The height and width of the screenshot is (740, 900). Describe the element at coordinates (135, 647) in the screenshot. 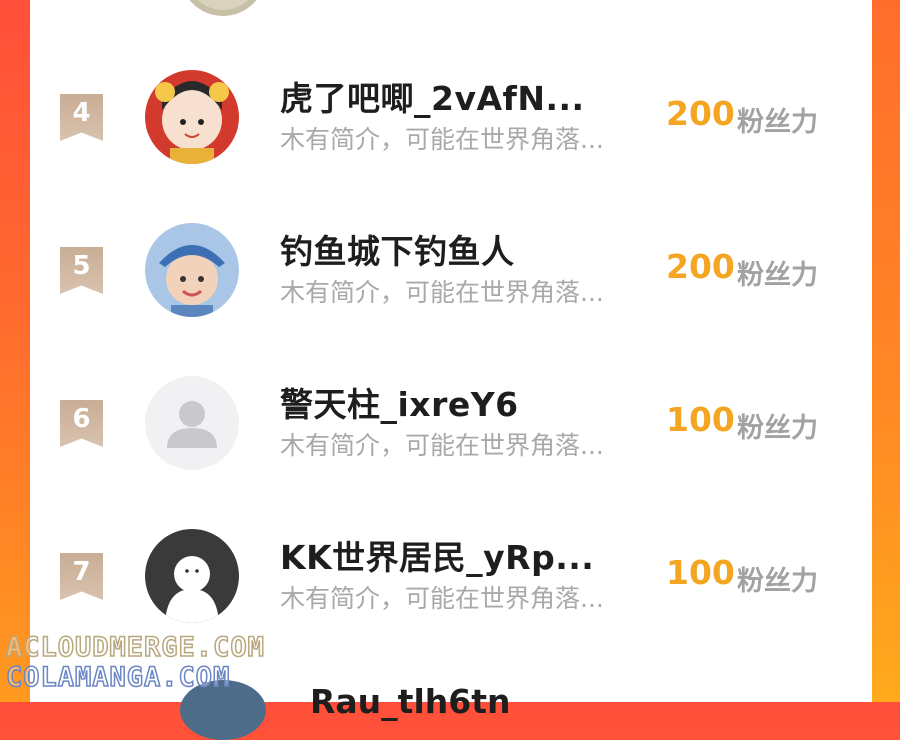

I see `watermark-line-1: ACLOUDMERGE.COM` at that location.